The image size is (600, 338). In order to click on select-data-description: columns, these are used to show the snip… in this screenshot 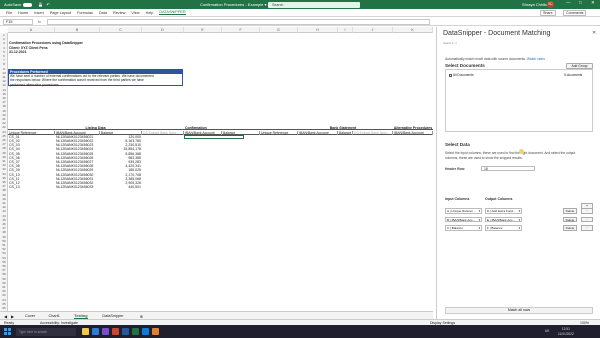, I will do `click(484, 157)`.